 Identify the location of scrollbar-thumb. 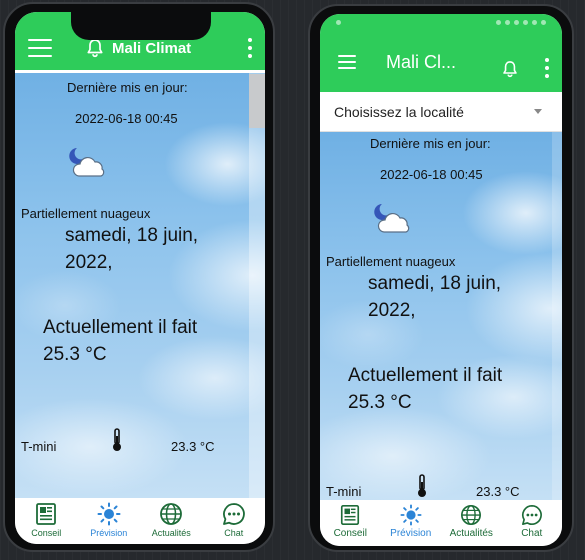
(257, 101).